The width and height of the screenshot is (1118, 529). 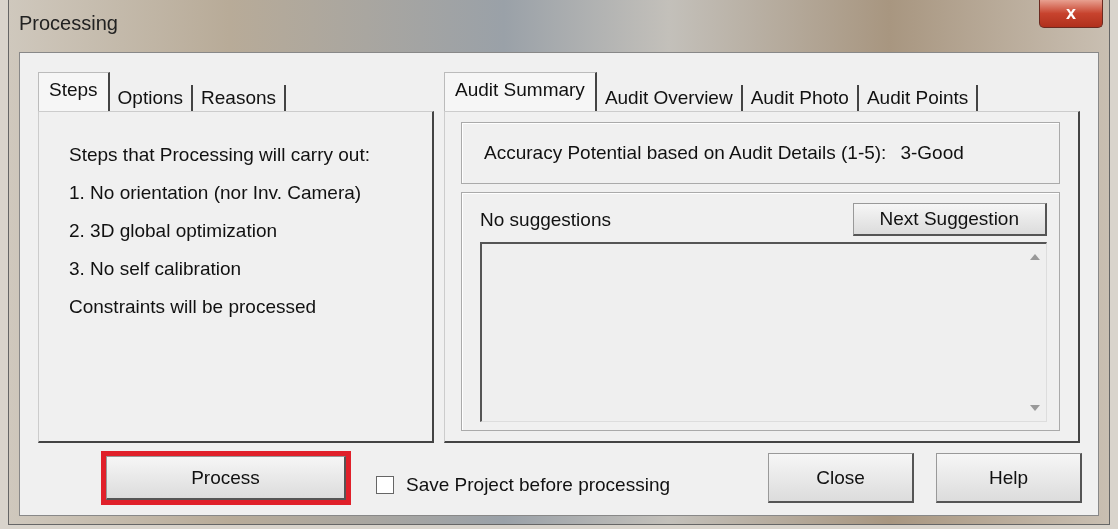 I want to click on close-button: x, so click(x=1071, y=14).